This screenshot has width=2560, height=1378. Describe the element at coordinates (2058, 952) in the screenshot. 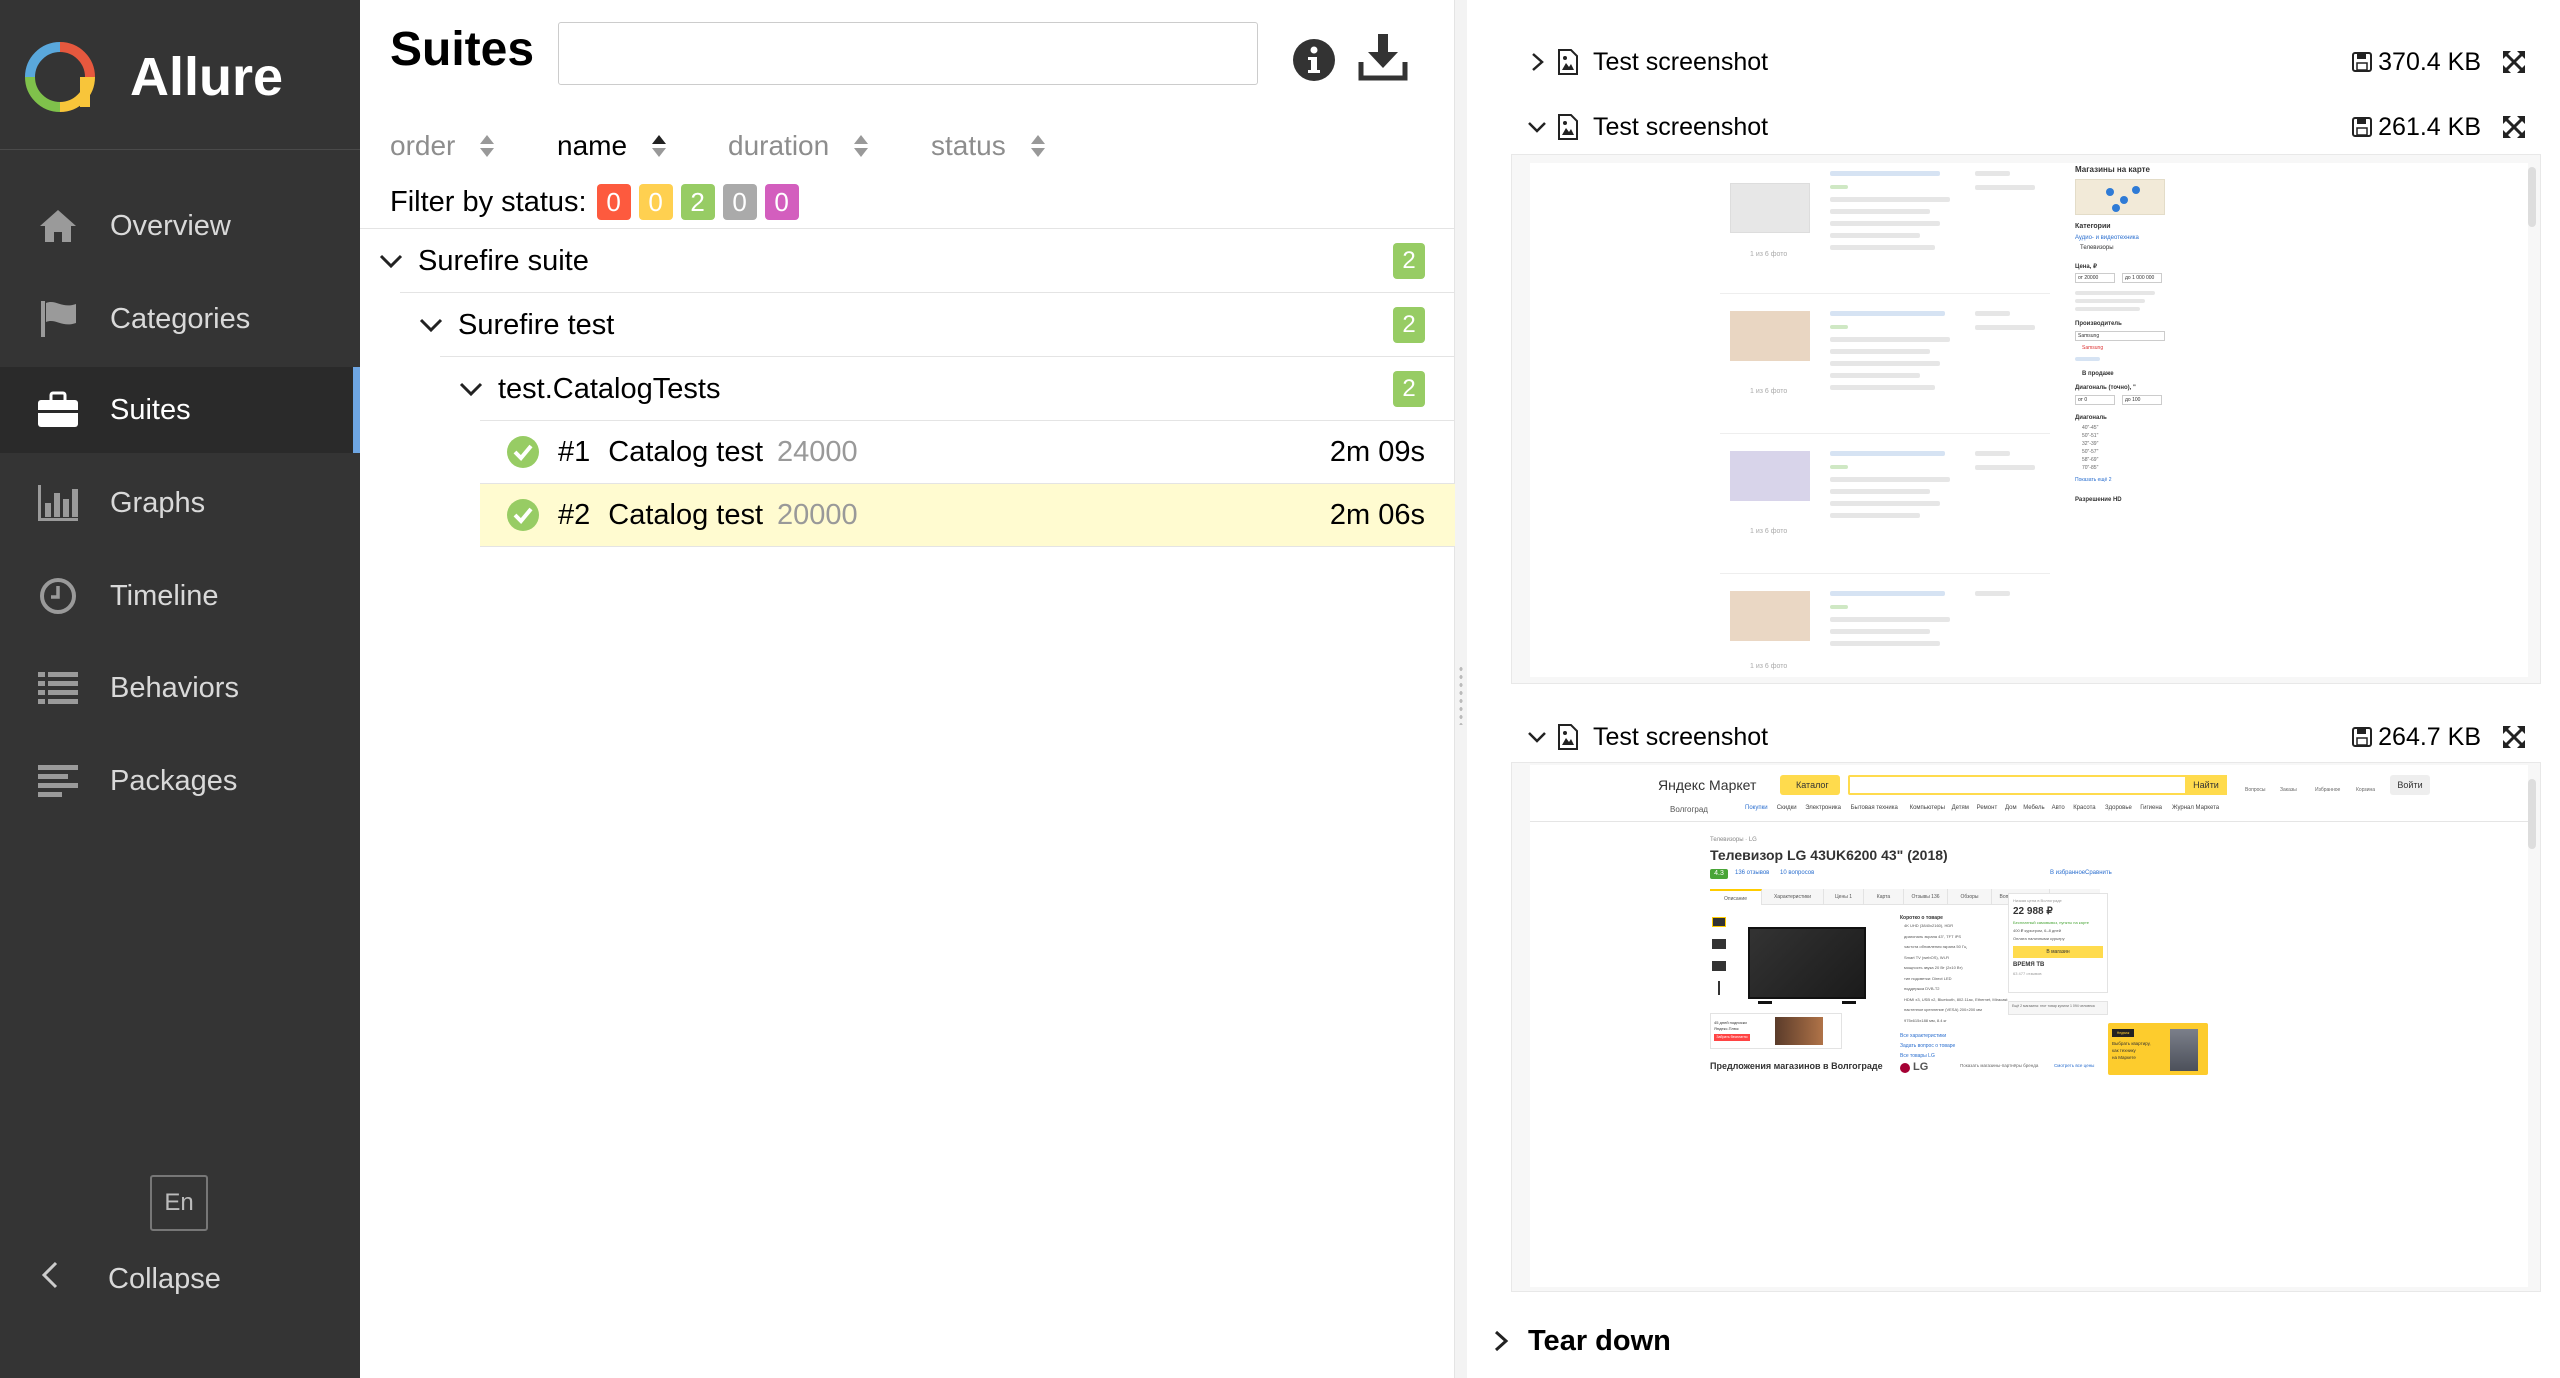

I see `to-store-button: В магазин` at that location.